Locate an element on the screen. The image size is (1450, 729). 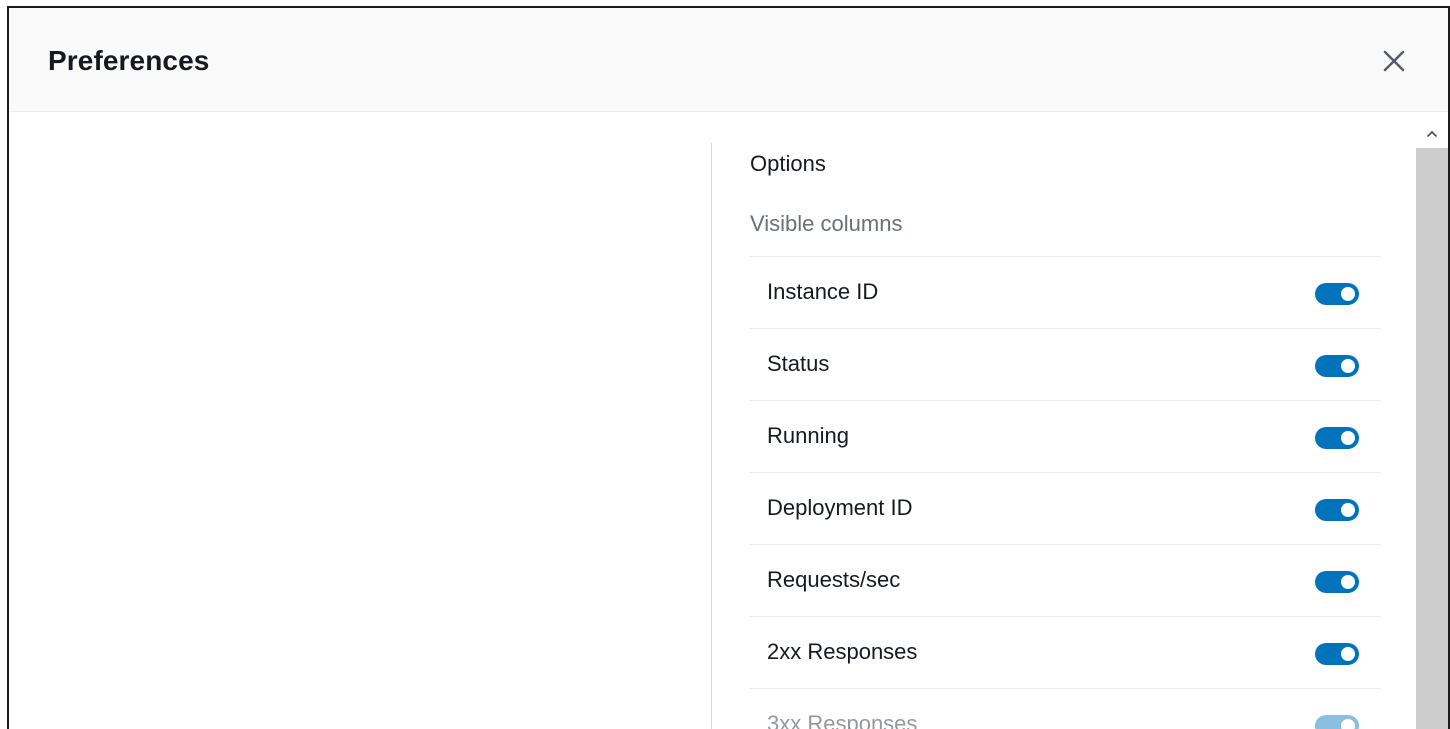
close-icon is located at coordinates (1394, 61).